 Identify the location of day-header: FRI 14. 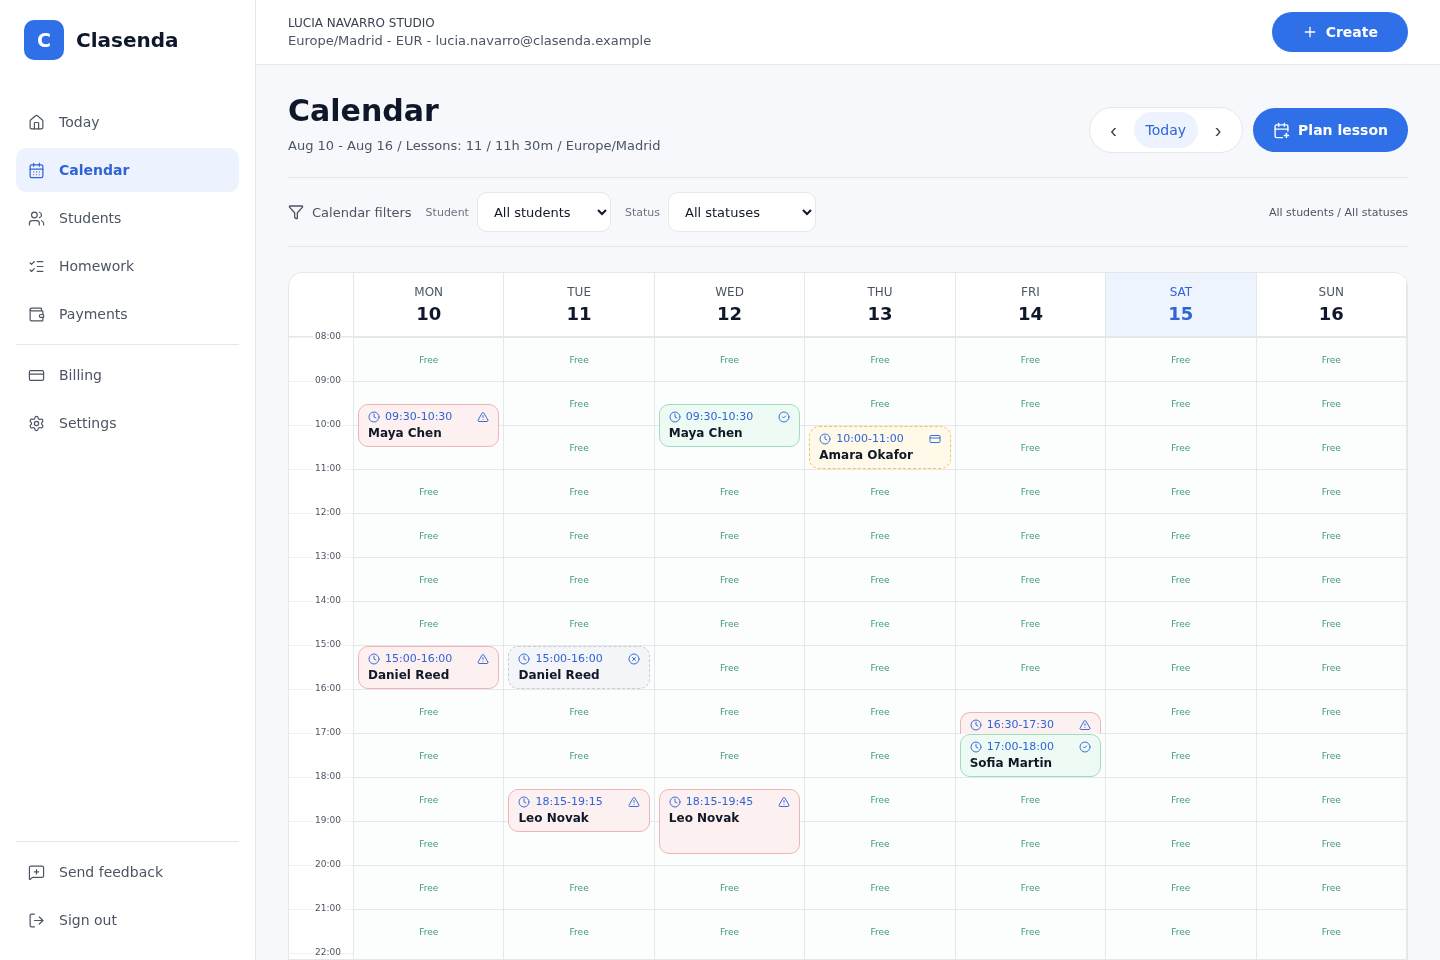
(1031, 305).